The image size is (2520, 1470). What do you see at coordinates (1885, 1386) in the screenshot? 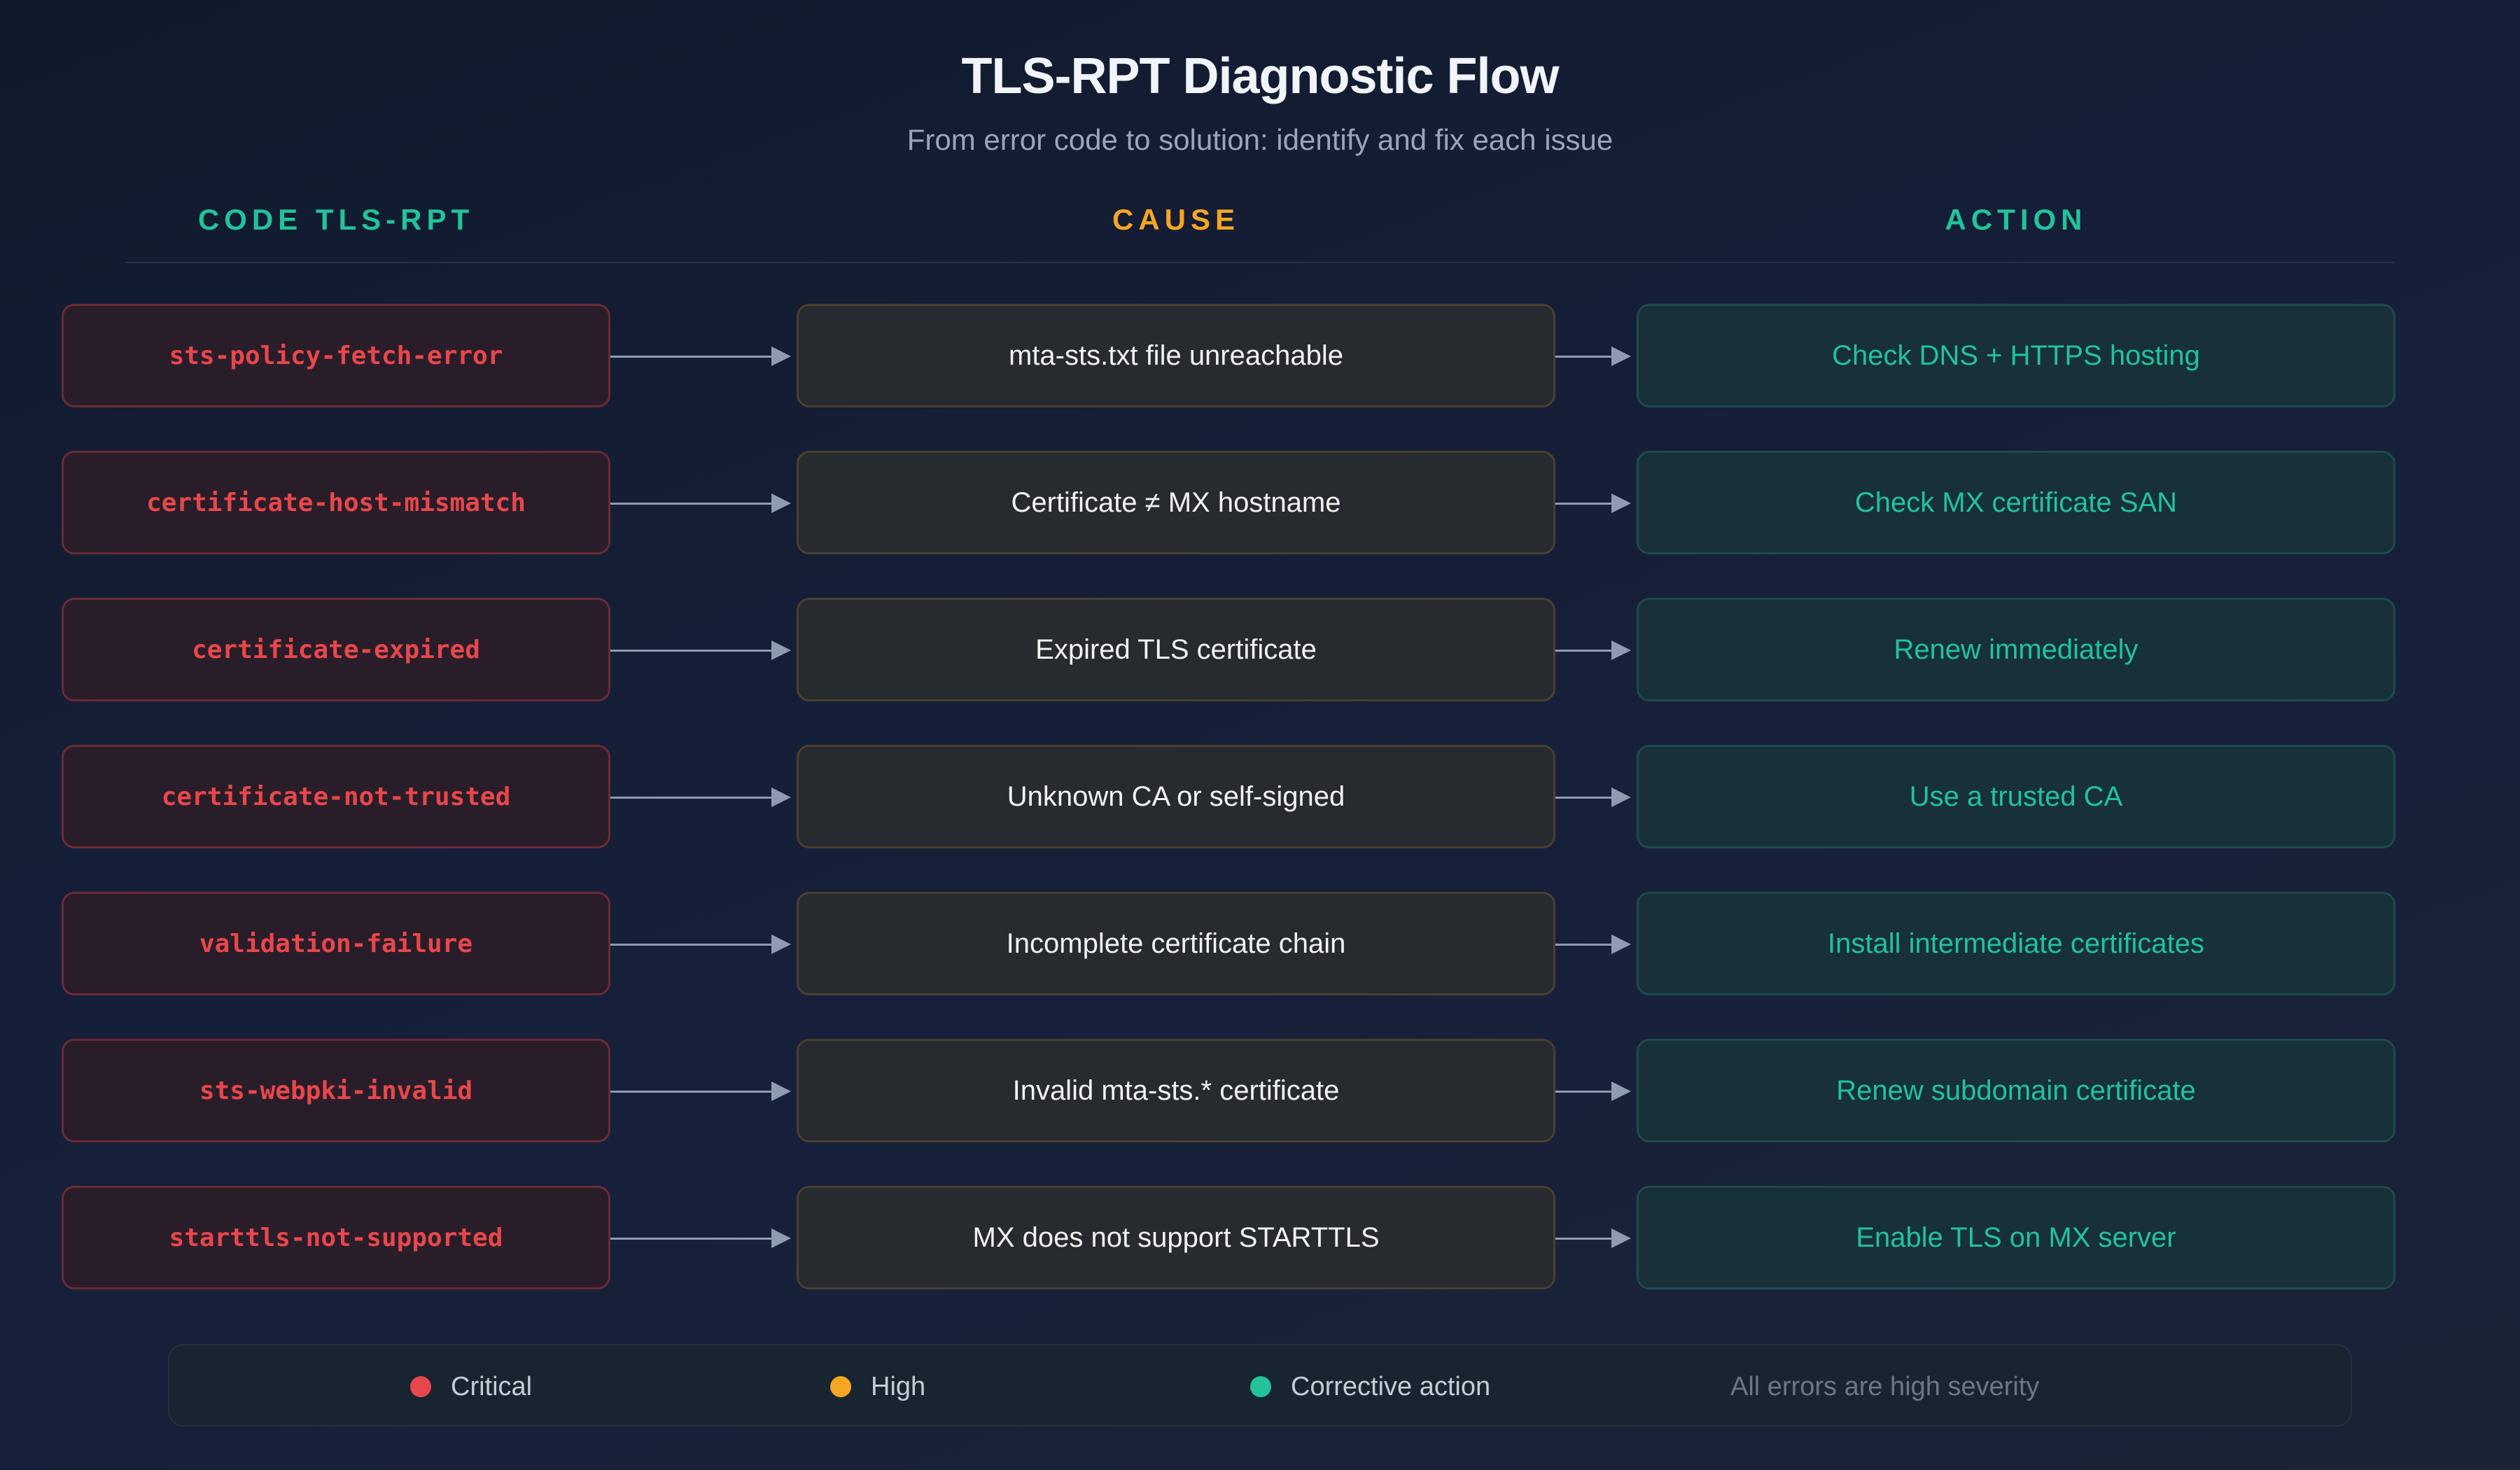
I see `legend-note: All errors are high severity` at bounding box center [1885, 1386].